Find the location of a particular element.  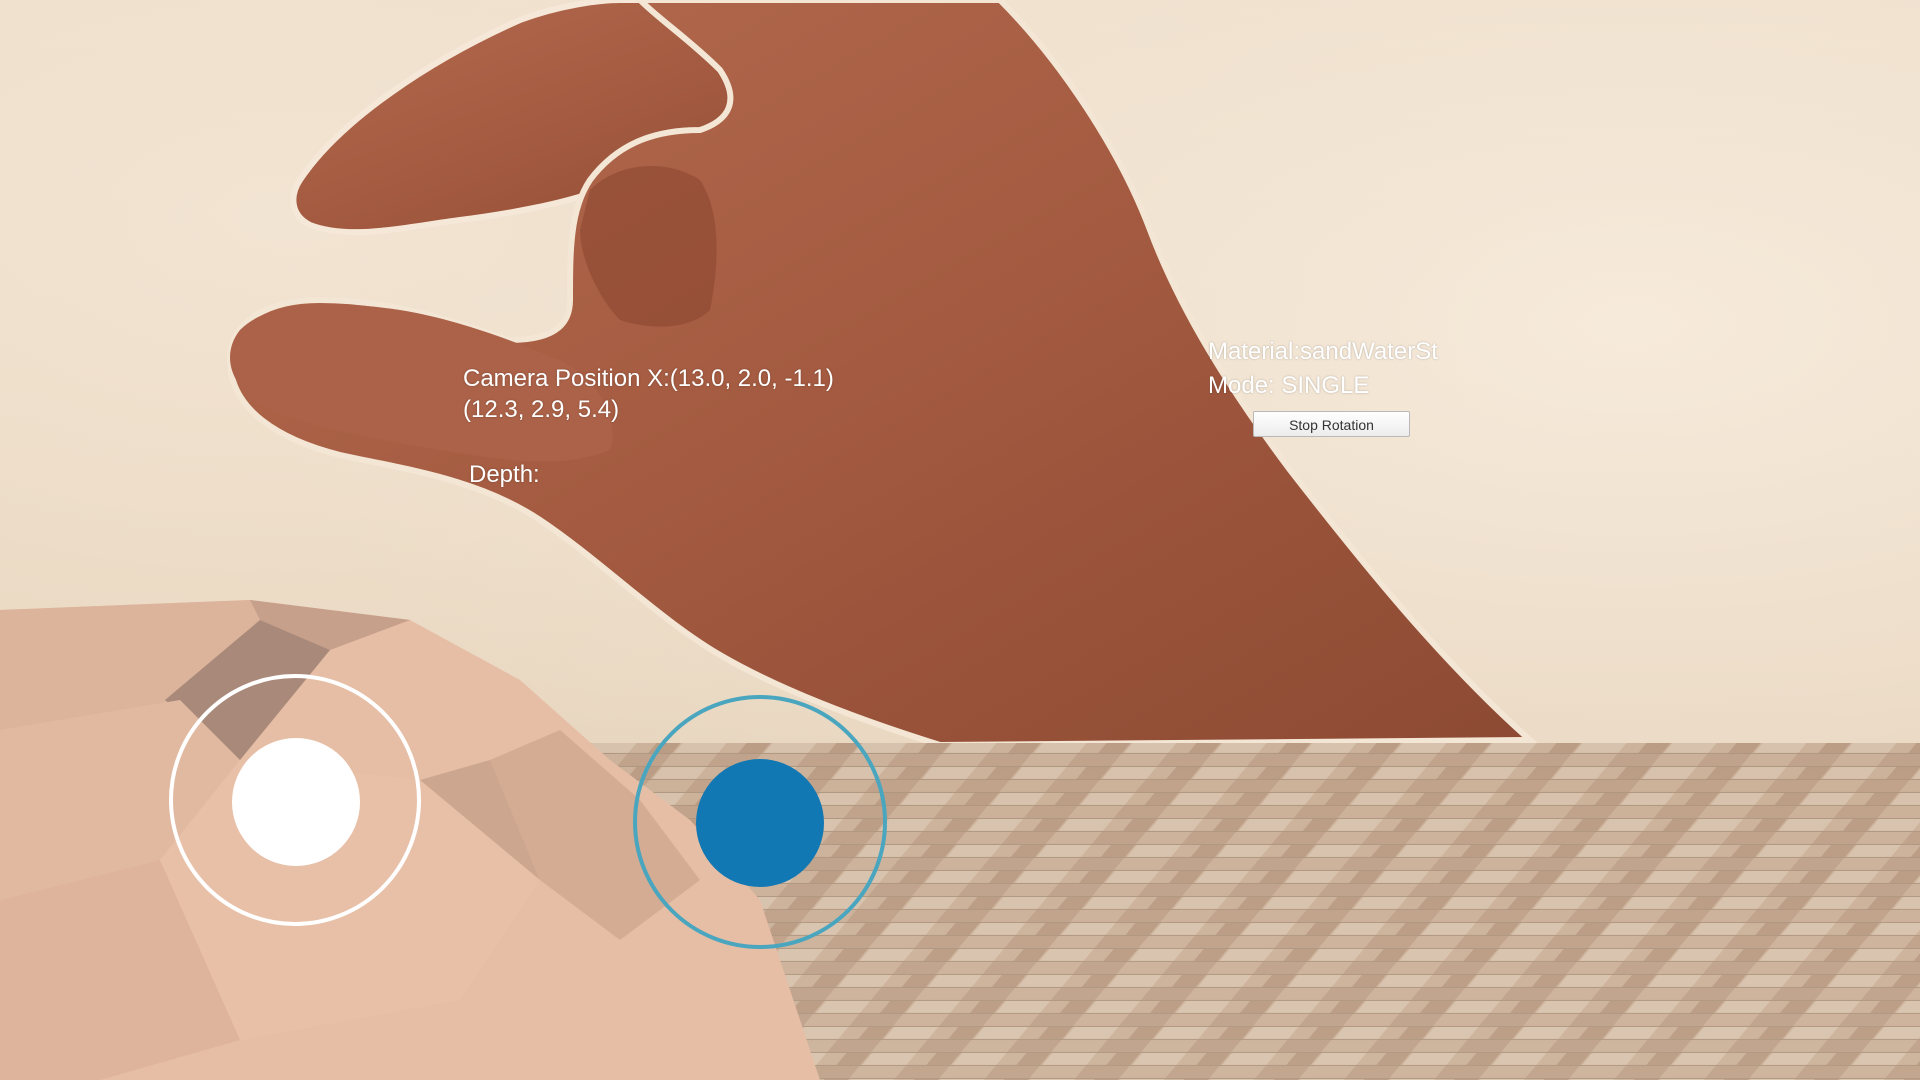

depth-label: Depth: is located at coordinates (504, 474).